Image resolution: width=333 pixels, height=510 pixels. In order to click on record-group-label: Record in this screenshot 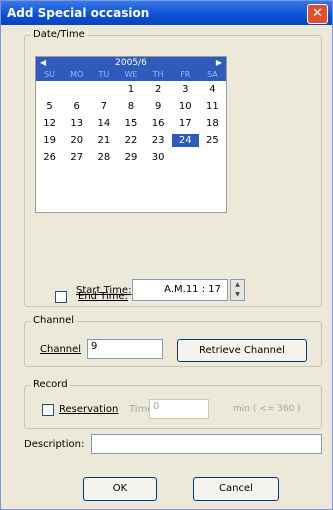, I will do `click(50, 384)`.